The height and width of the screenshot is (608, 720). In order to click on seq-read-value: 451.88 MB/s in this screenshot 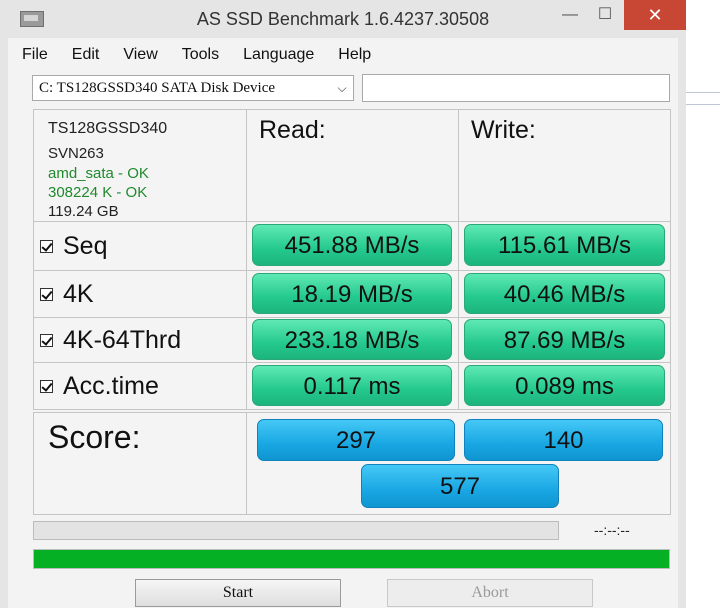, I will do `click(352, 245)`.